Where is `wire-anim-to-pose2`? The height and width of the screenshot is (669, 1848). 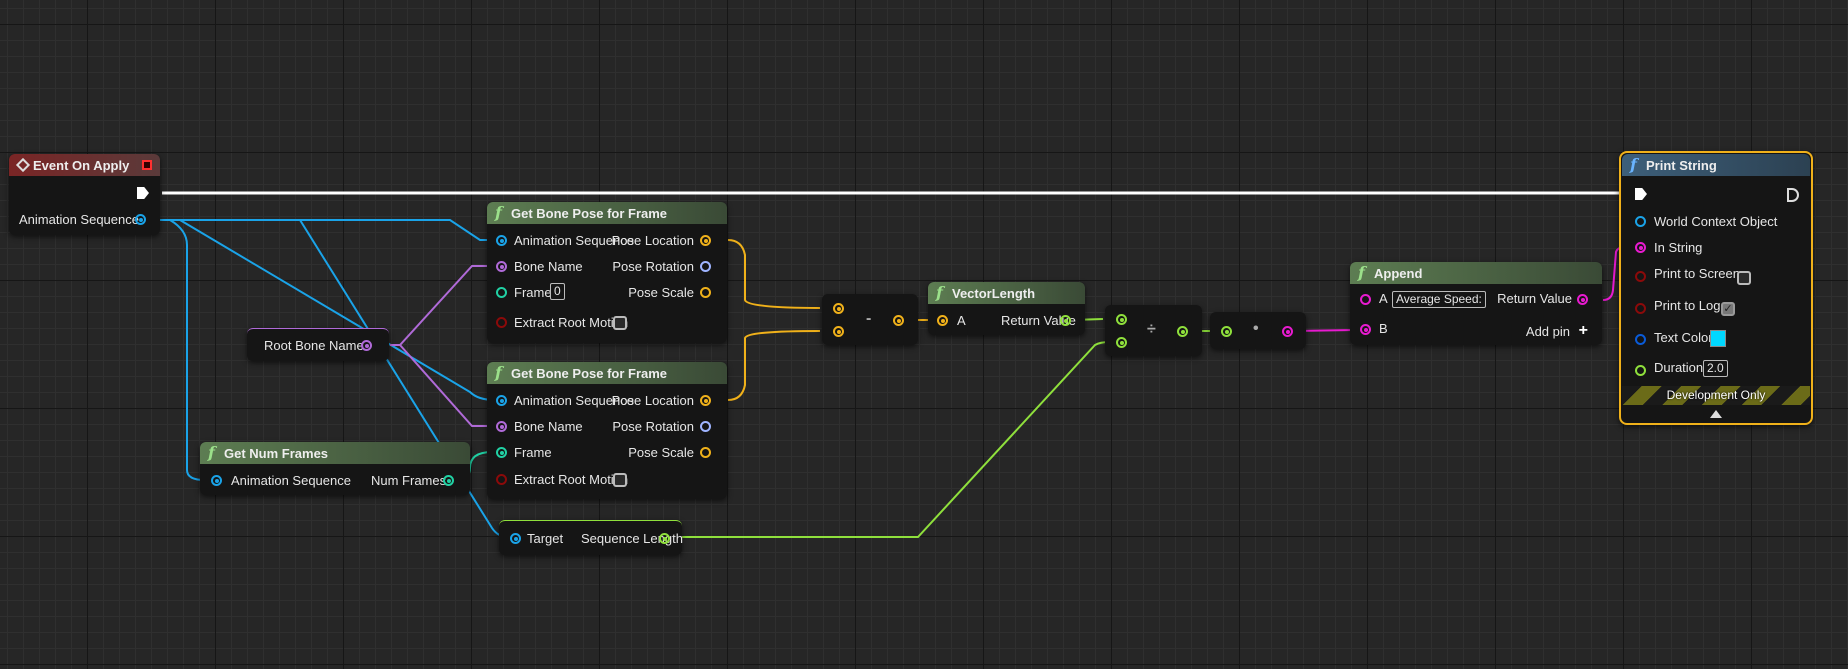
wire-anim-to-pose2 is located at coordinates (337, 310).